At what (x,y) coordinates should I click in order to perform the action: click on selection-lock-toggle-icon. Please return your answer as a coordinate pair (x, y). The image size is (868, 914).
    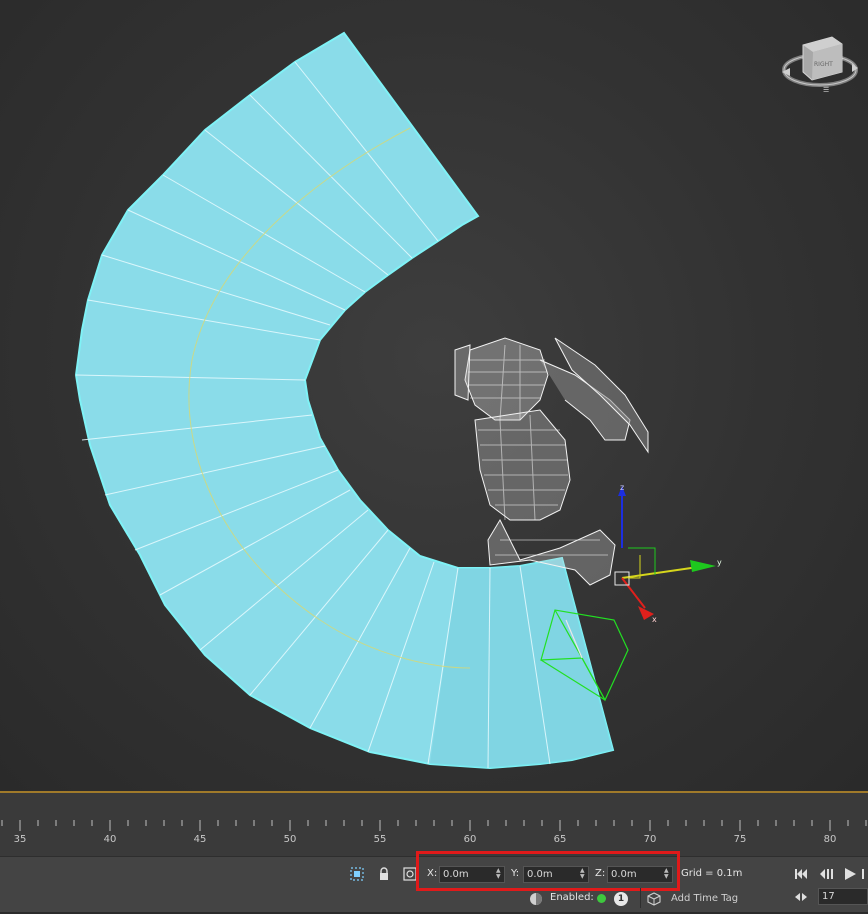
    Looking at the image, I should click on (357, 874).